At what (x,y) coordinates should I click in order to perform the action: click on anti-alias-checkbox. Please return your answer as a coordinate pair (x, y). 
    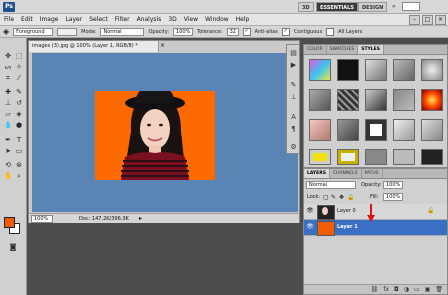
    Looking at the image, I should click on (246, 31).